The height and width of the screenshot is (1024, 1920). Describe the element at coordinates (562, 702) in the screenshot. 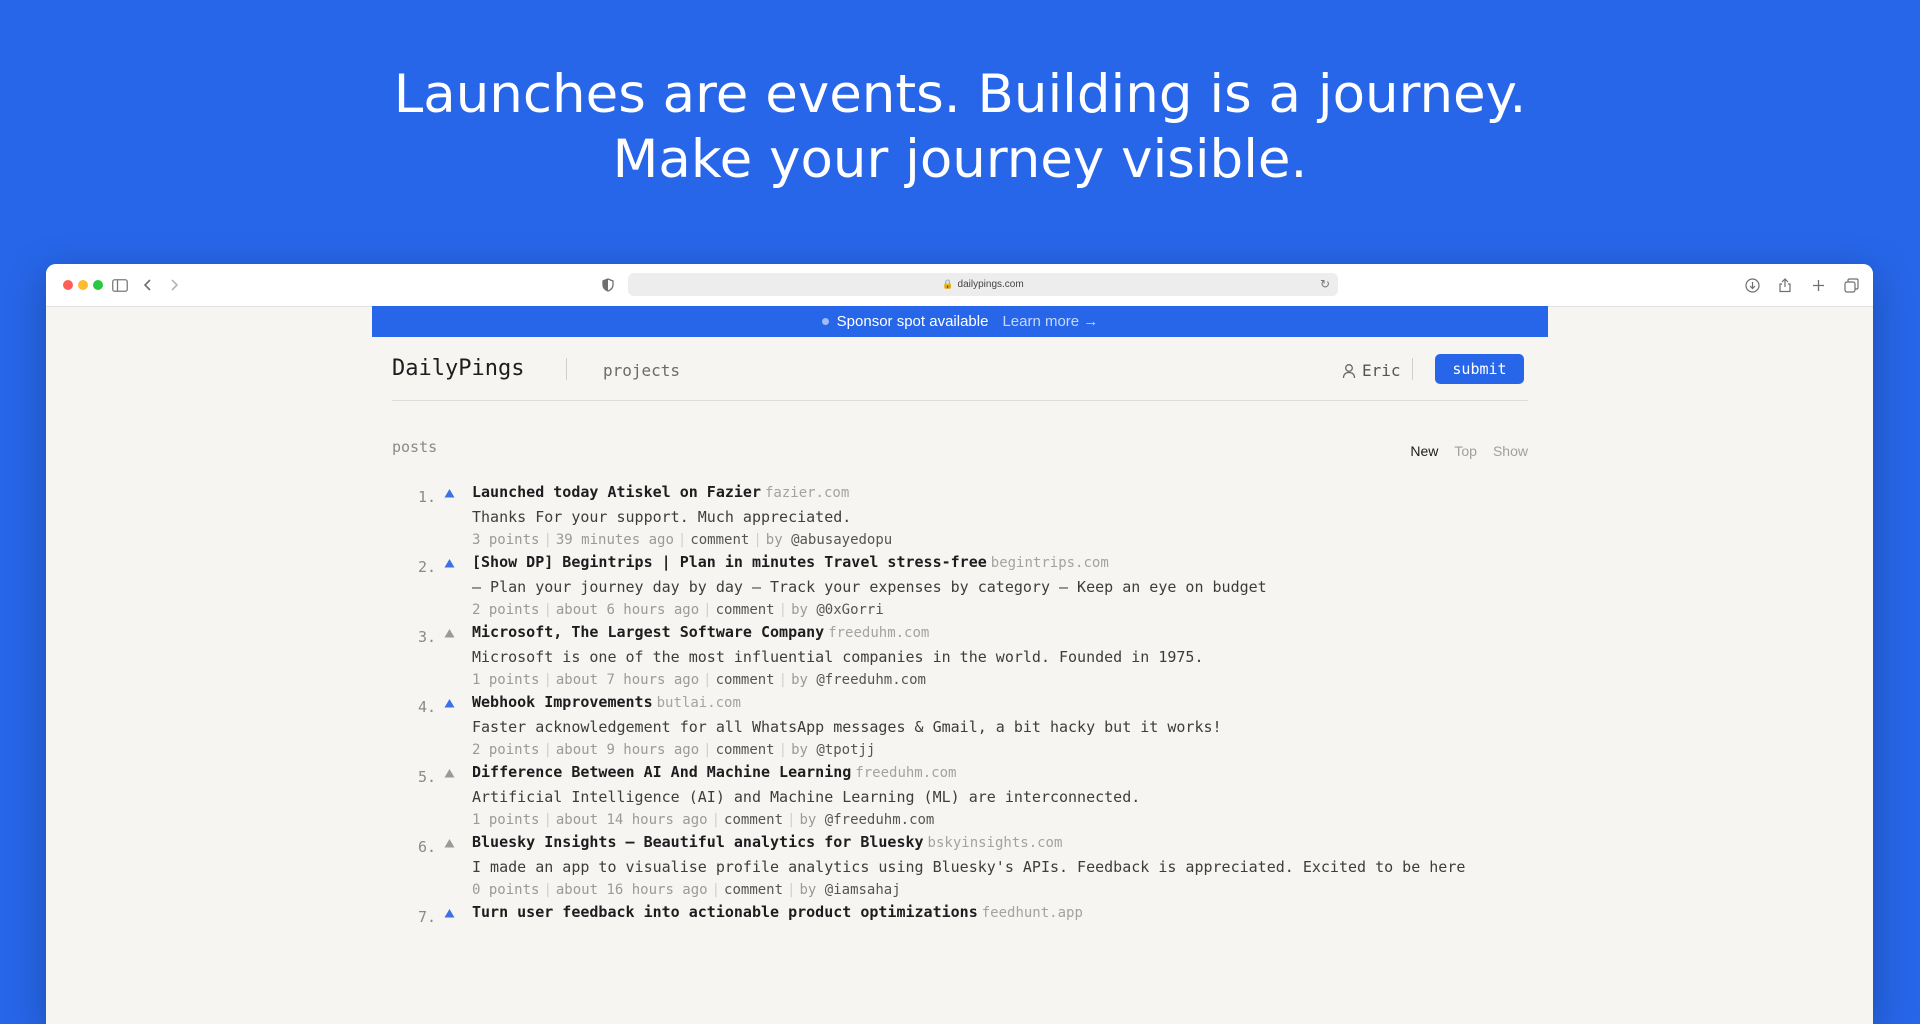

I see `post-title-link: Webhook Improvements` at that location.